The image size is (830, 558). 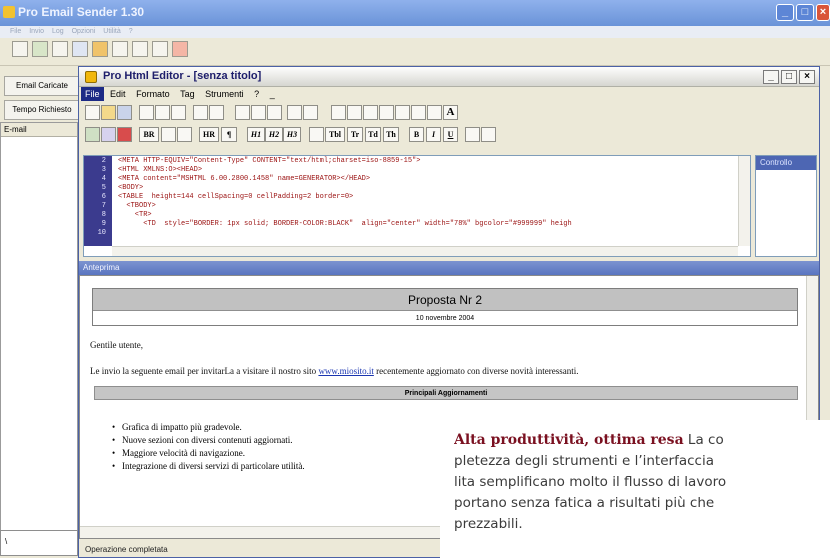 I want to click on editor-menu-bar: File Edit Formato Tag Strumenti ? _, so click(x=449, y=94).